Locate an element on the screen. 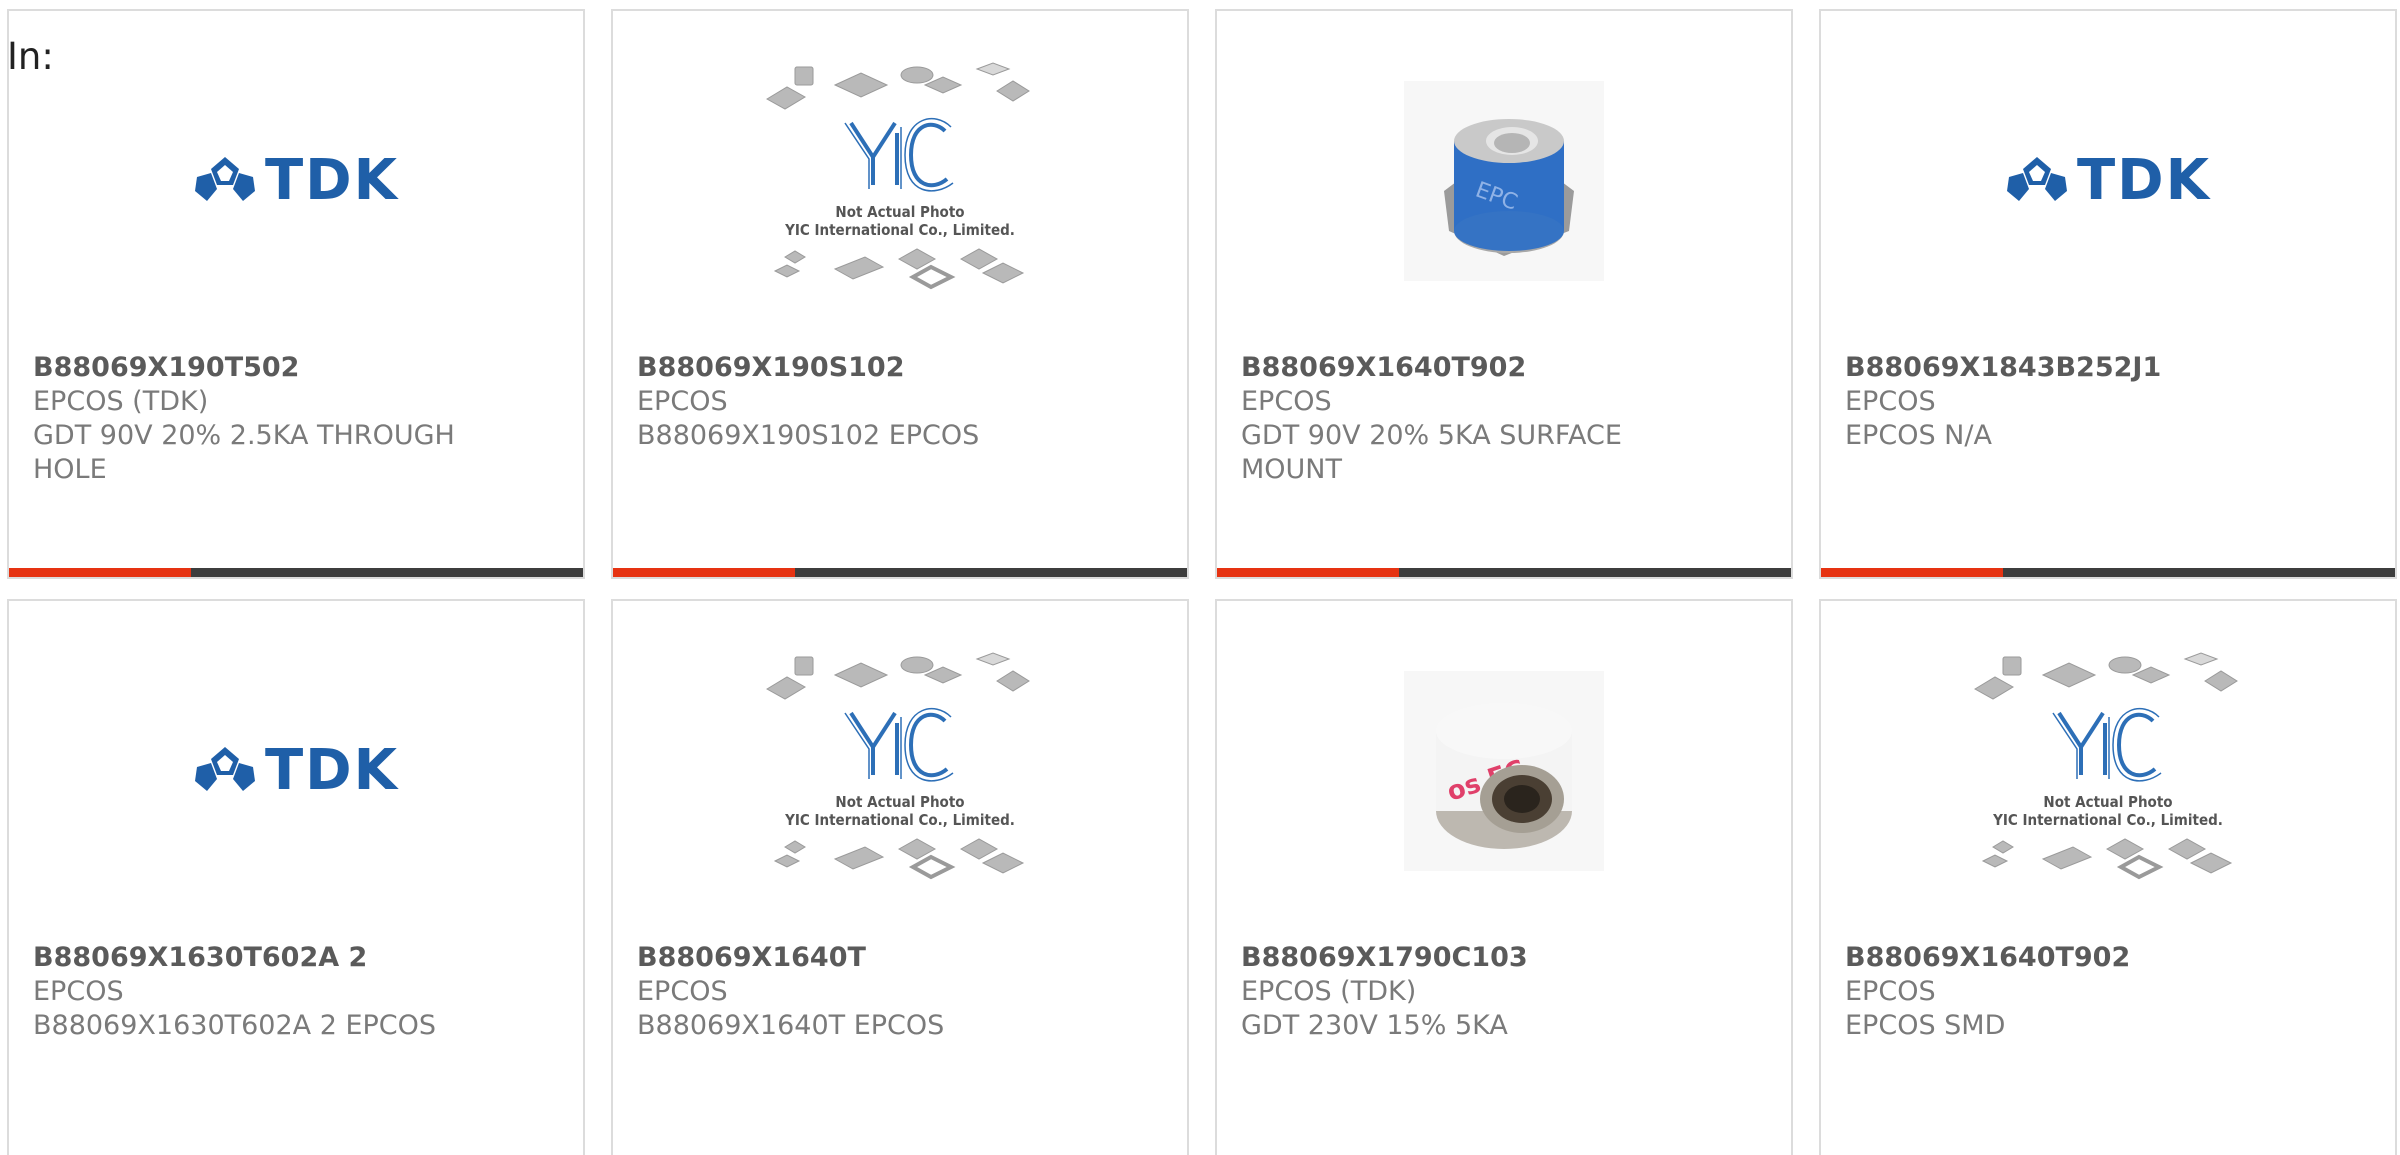  description: EPCOS N/A is located at coordinates (1918, 435).